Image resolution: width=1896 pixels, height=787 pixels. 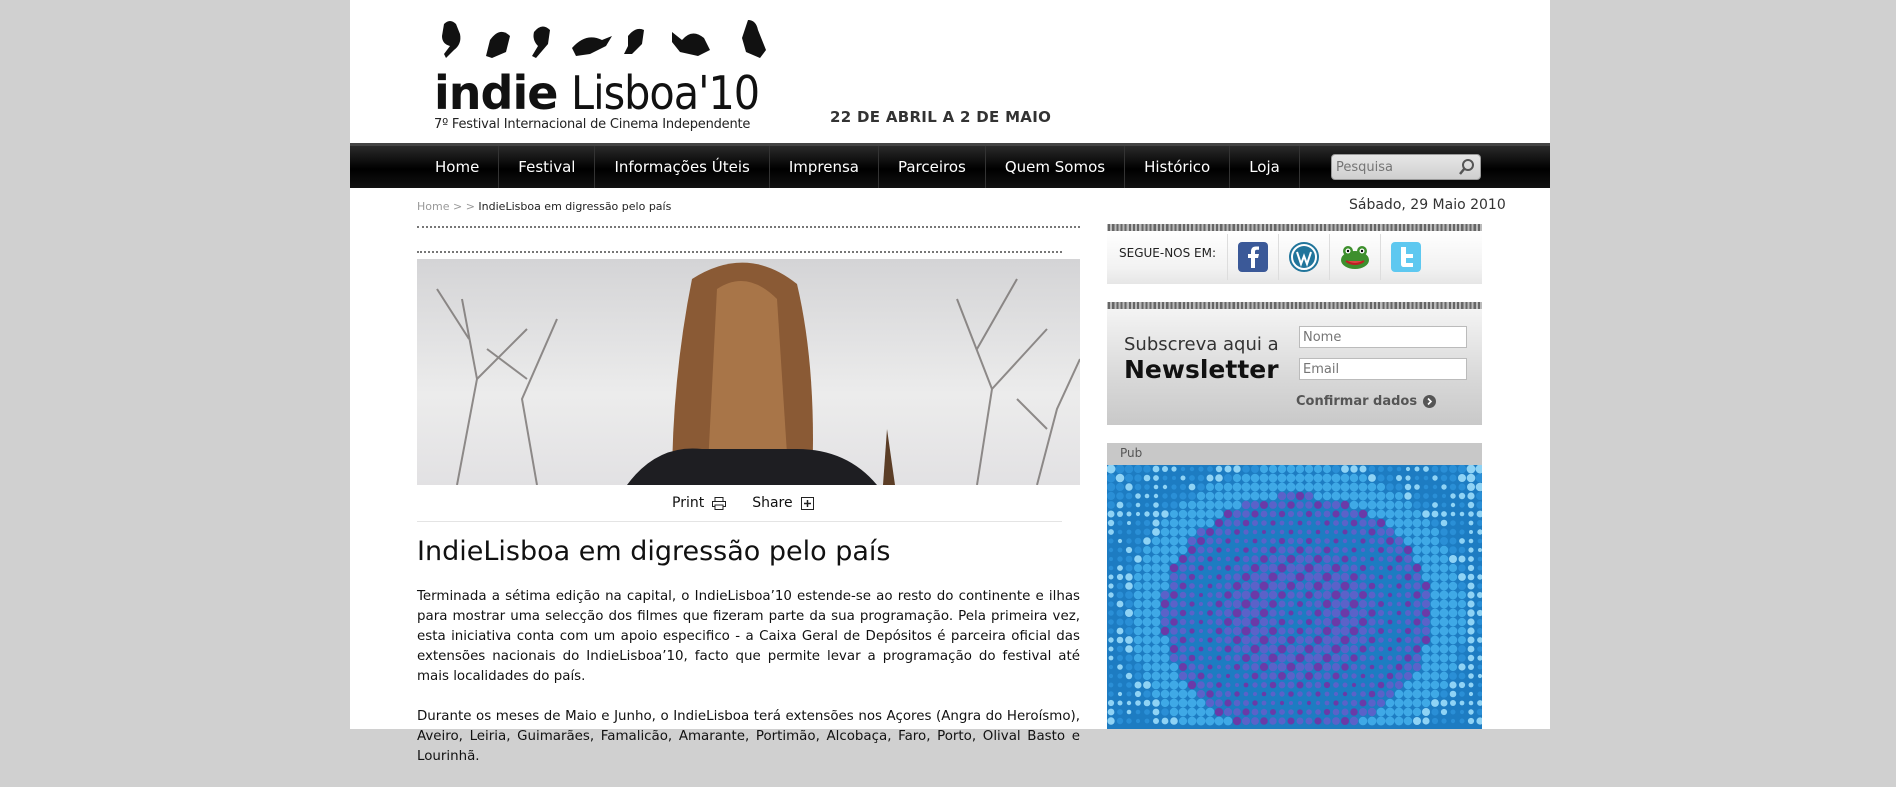 What do you see at coordinates (1357, 401) in the screenshot?
I see `confirm-label: Confirmar dados` at bounding box center [1357, 401].